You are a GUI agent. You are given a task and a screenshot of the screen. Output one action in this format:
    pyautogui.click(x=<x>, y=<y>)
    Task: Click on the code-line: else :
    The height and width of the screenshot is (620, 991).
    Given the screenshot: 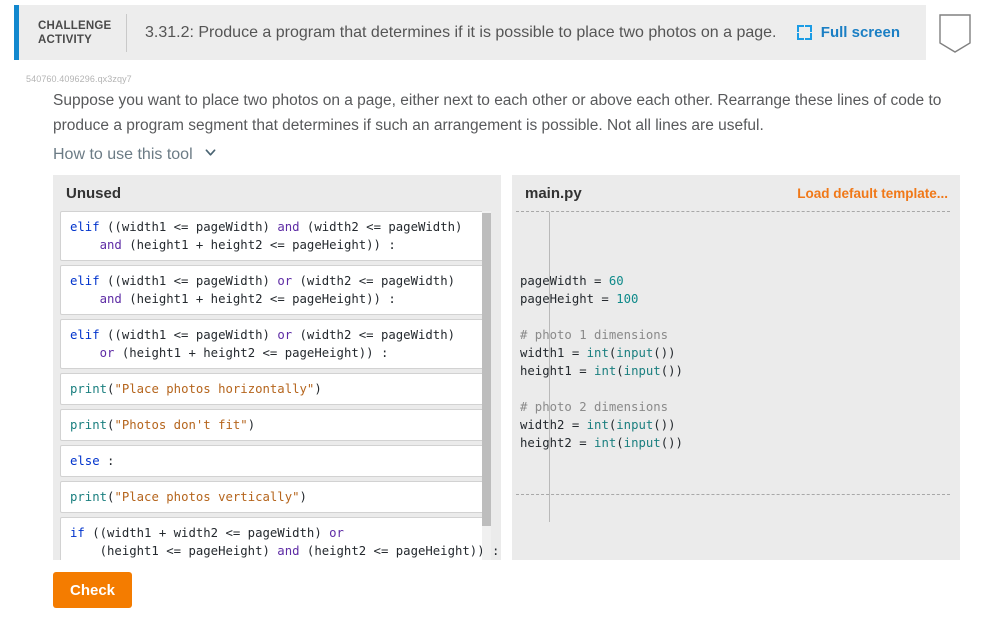 What is the action you would take?
    pyautogui.click(x=272, y=461)
    